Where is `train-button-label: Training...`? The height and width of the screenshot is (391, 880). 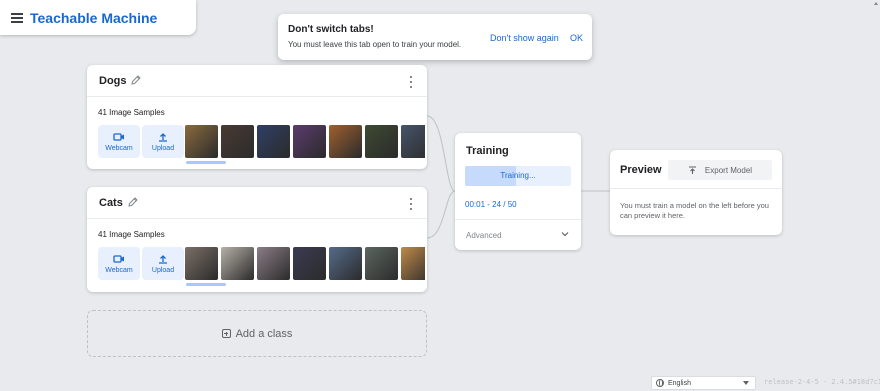 train-button-label: Training... is located at coordinates (518, 175).